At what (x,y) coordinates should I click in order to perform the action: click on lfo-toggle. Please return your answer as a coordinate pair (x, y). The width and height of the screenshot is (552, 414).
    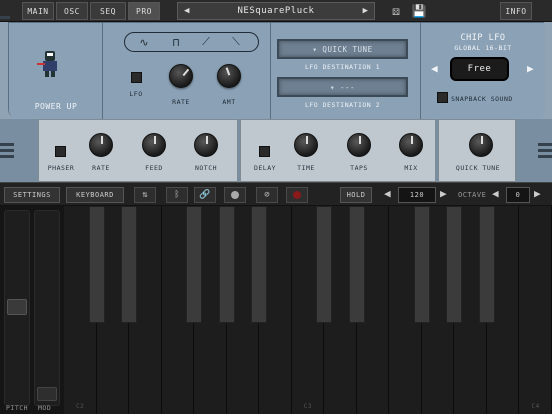
    Looking at the image, I should click on (136, 77).